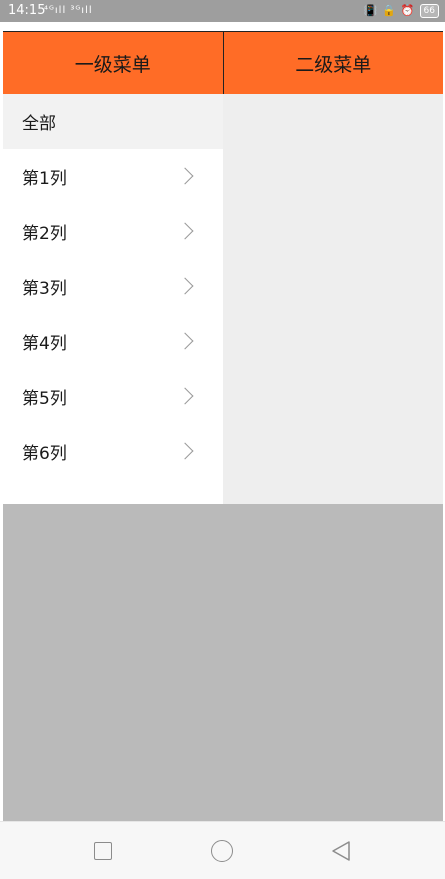 The width and height of the screenshot is (445, 879). I want to click on menu-item-label: 第1列, so click(44, 179).